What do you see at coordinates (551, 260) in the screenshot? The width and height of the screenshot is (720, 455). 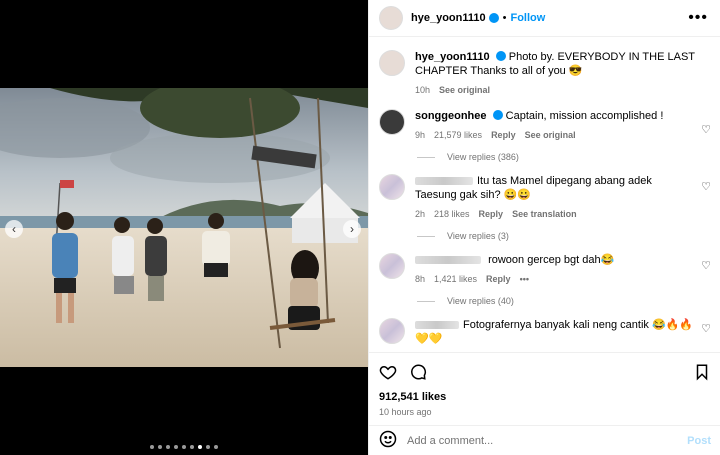 I see `comment-text: rowoon gercep bgt dah😂` at bounding box center [551, 260].